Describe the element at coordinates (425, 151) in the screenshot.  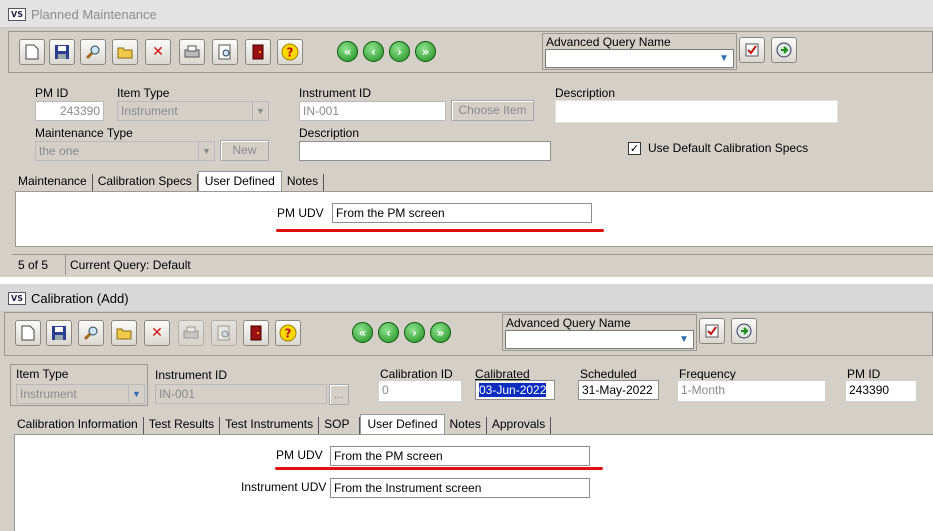
I see `description2-field` at that location.